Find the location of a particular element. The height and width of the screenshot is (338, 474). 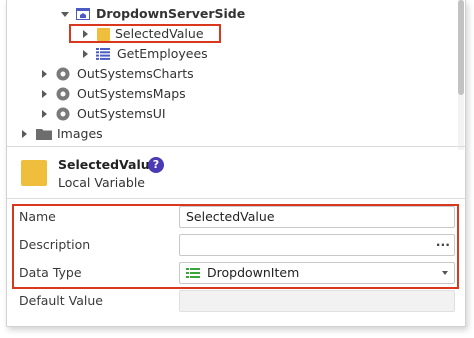

tree-item-outsystemsui: OutSystemsUI is located at coordinates (142, 114).